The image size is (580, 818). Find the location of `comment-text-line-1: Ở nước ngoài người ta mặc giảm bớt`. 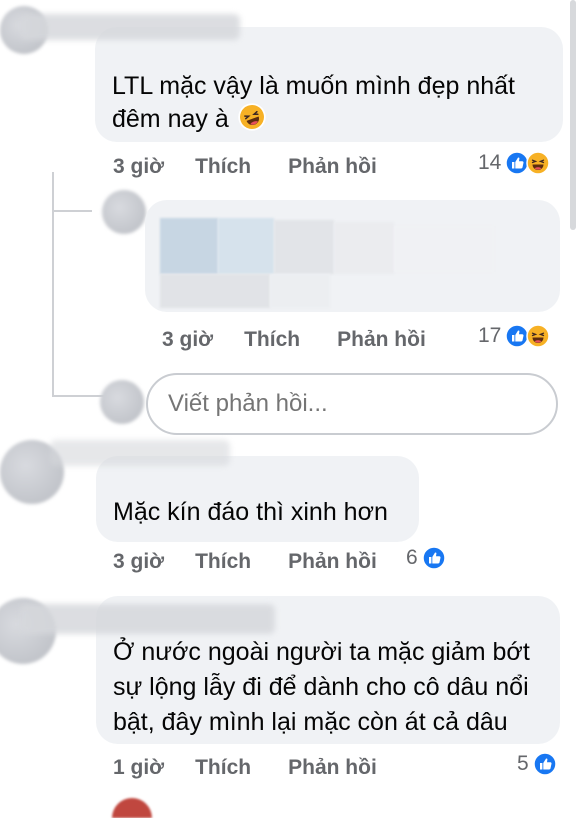

comment-text-line-1: Ở nước ngoài người ta mặc giảm bớt is located at coordinates (321, 652).